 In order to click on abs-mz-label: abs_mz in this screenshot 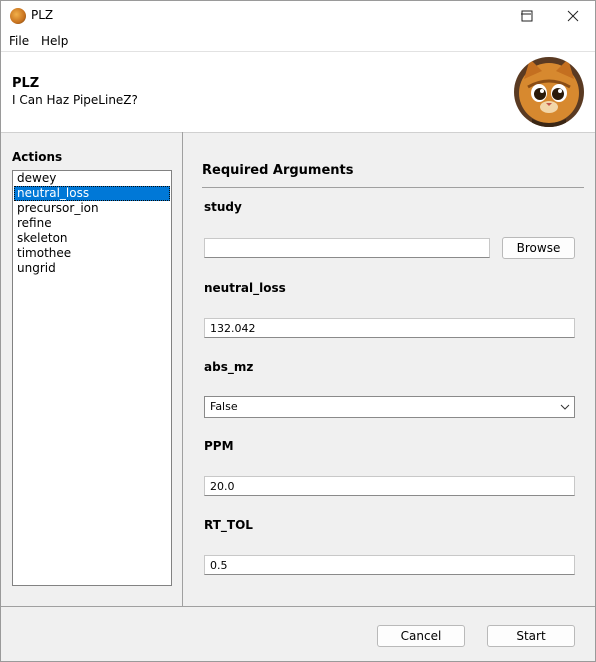, I will do `click(229, 367)`.